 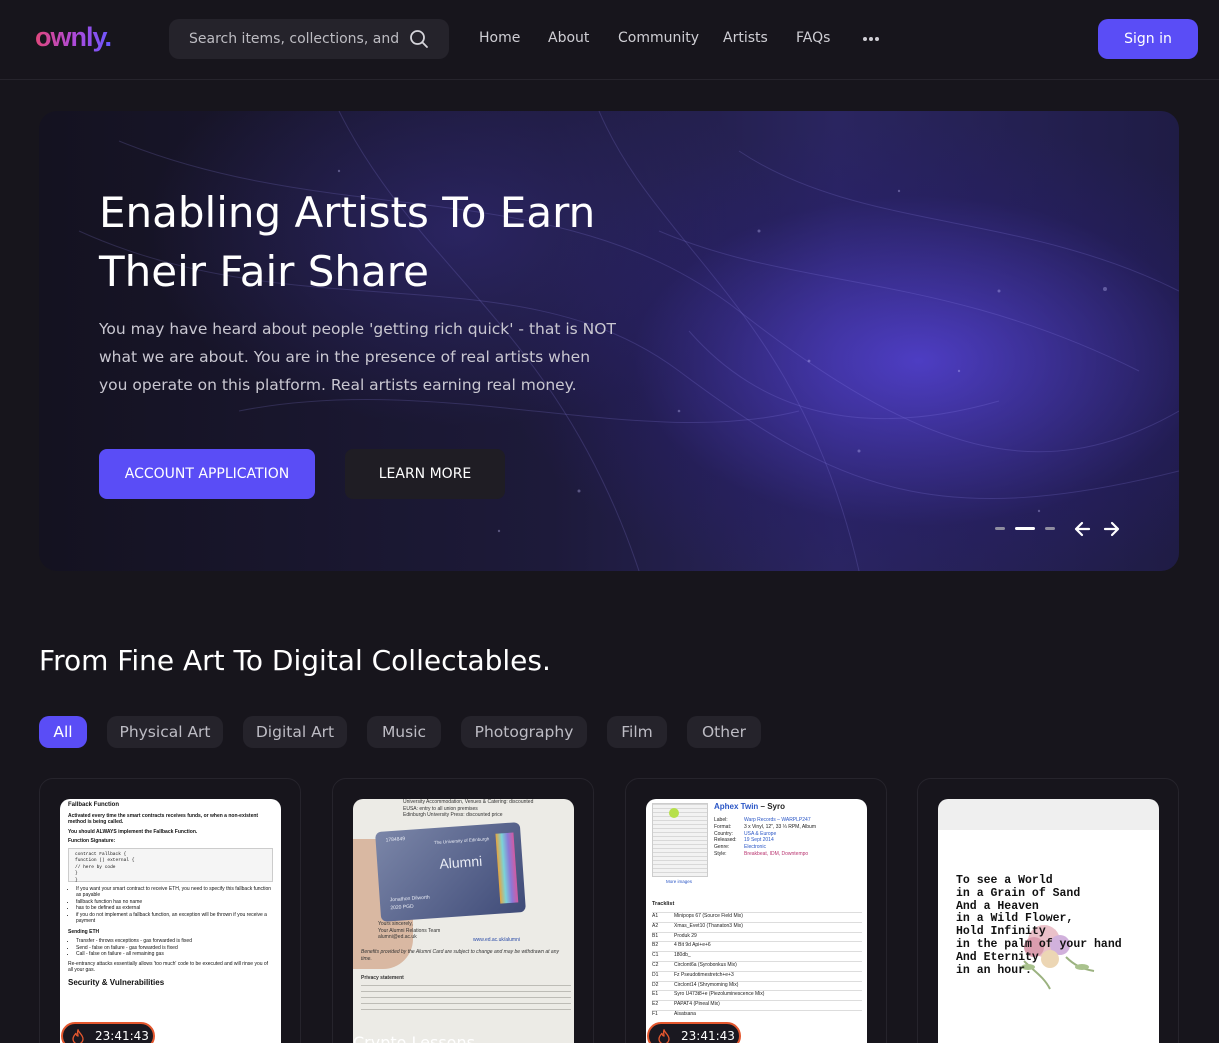 I want to click on learn-more-button: LEARN MORE, so click(x=425, y=474).